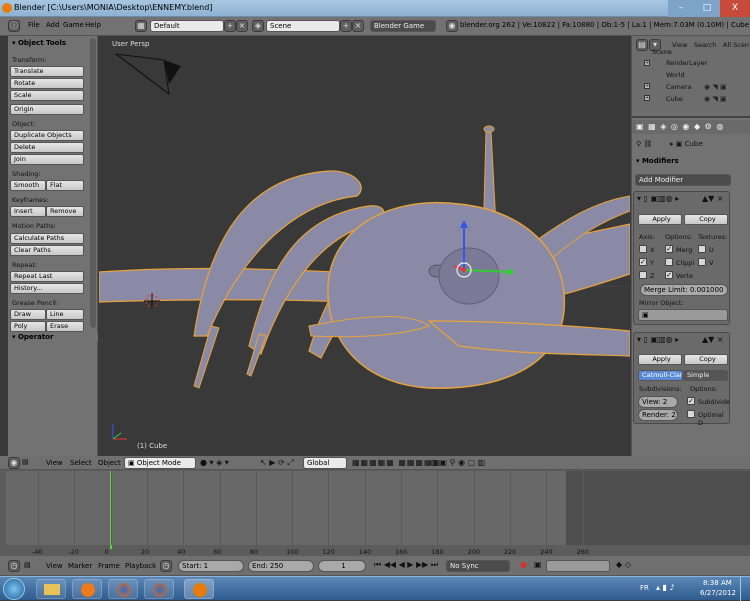 The image size is (750, 601). Describe the element at coordinates (406, 565) in the screenshot. I see `playback-controls-icon: ⏮ ◀◀ ◀ ▶ ▶▶ ⏭` at that location.